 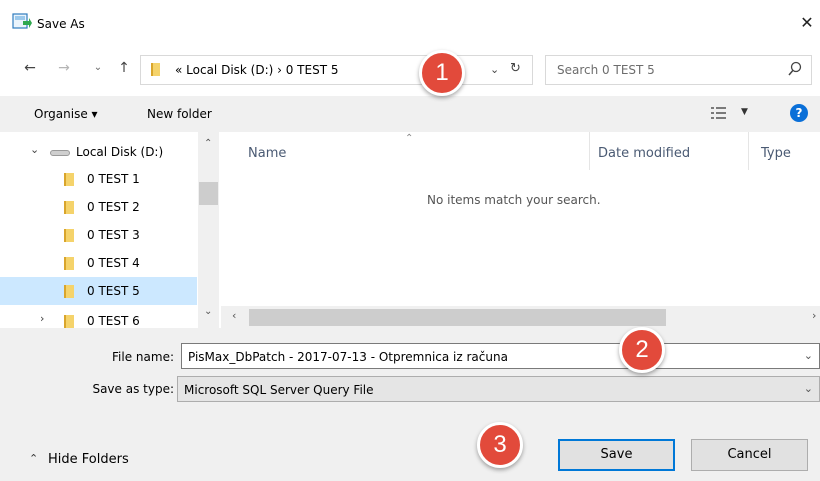 I want to click on tree-item: 0 TEST 2, so click(x=98, y=207).